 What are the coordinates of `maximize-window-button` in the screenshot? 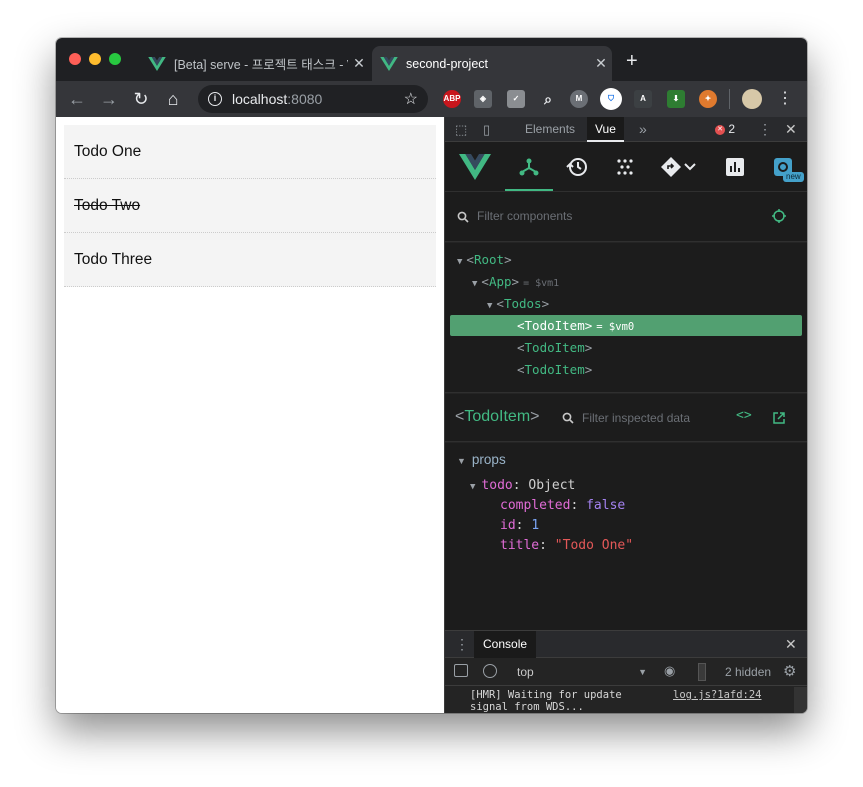 It's located at (115, 59).